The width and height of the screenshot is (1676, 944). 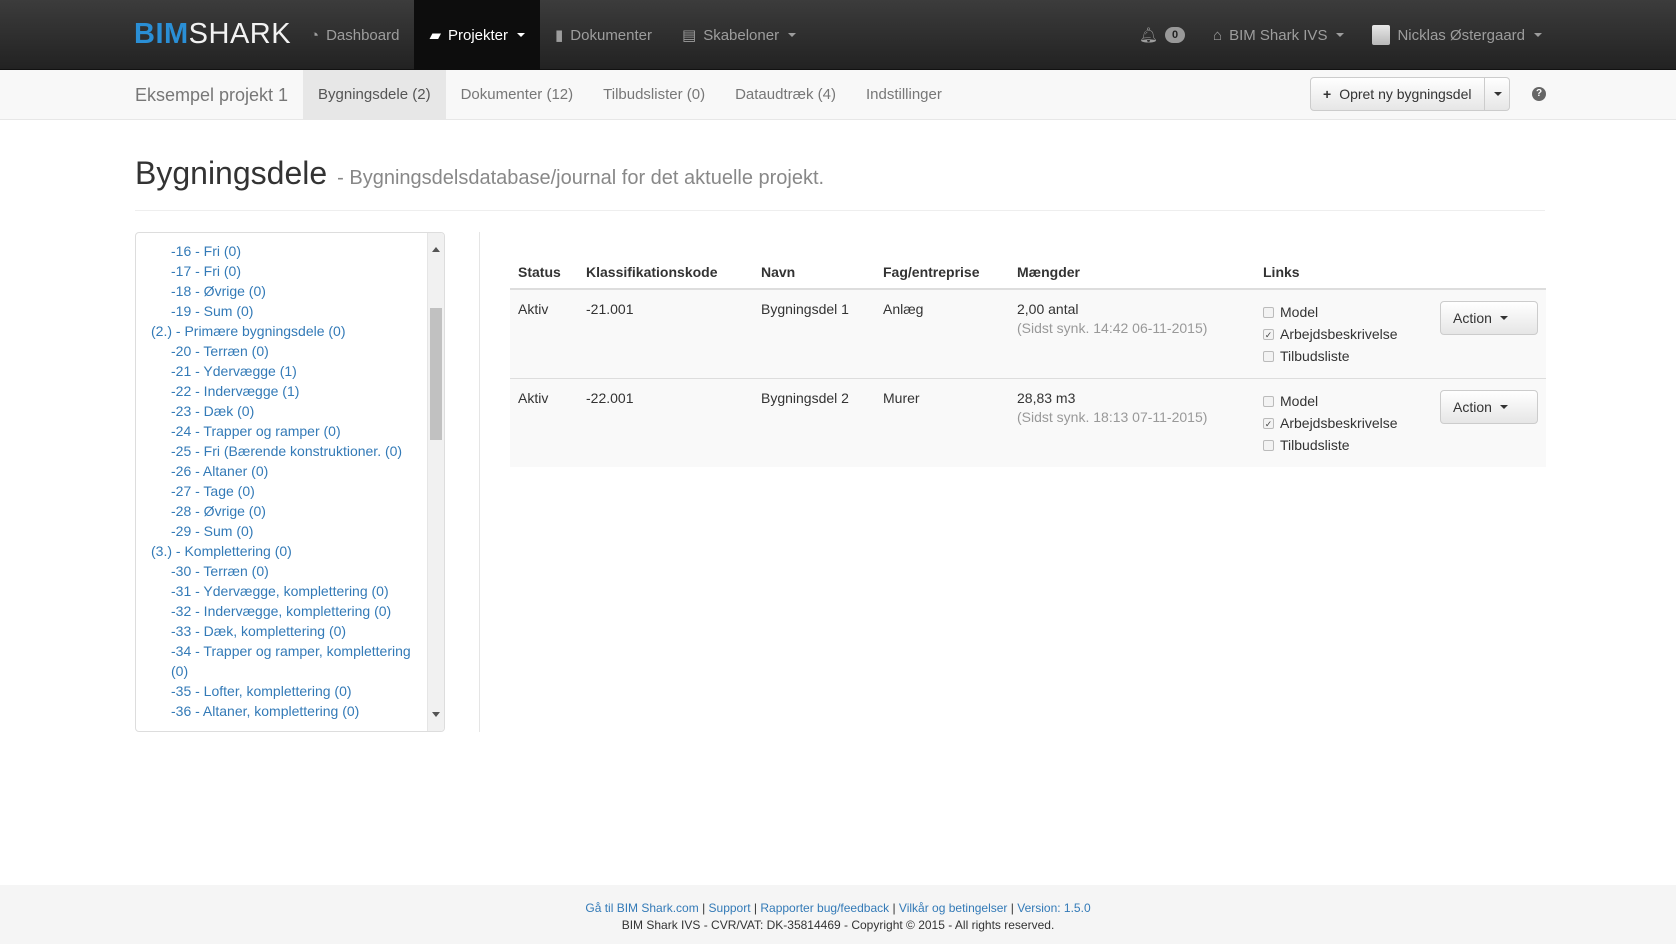 What do you see at coordinates (814, 272) in the screenshot?
I see `column-header-name: Navn` at bounding box center [814, 272].